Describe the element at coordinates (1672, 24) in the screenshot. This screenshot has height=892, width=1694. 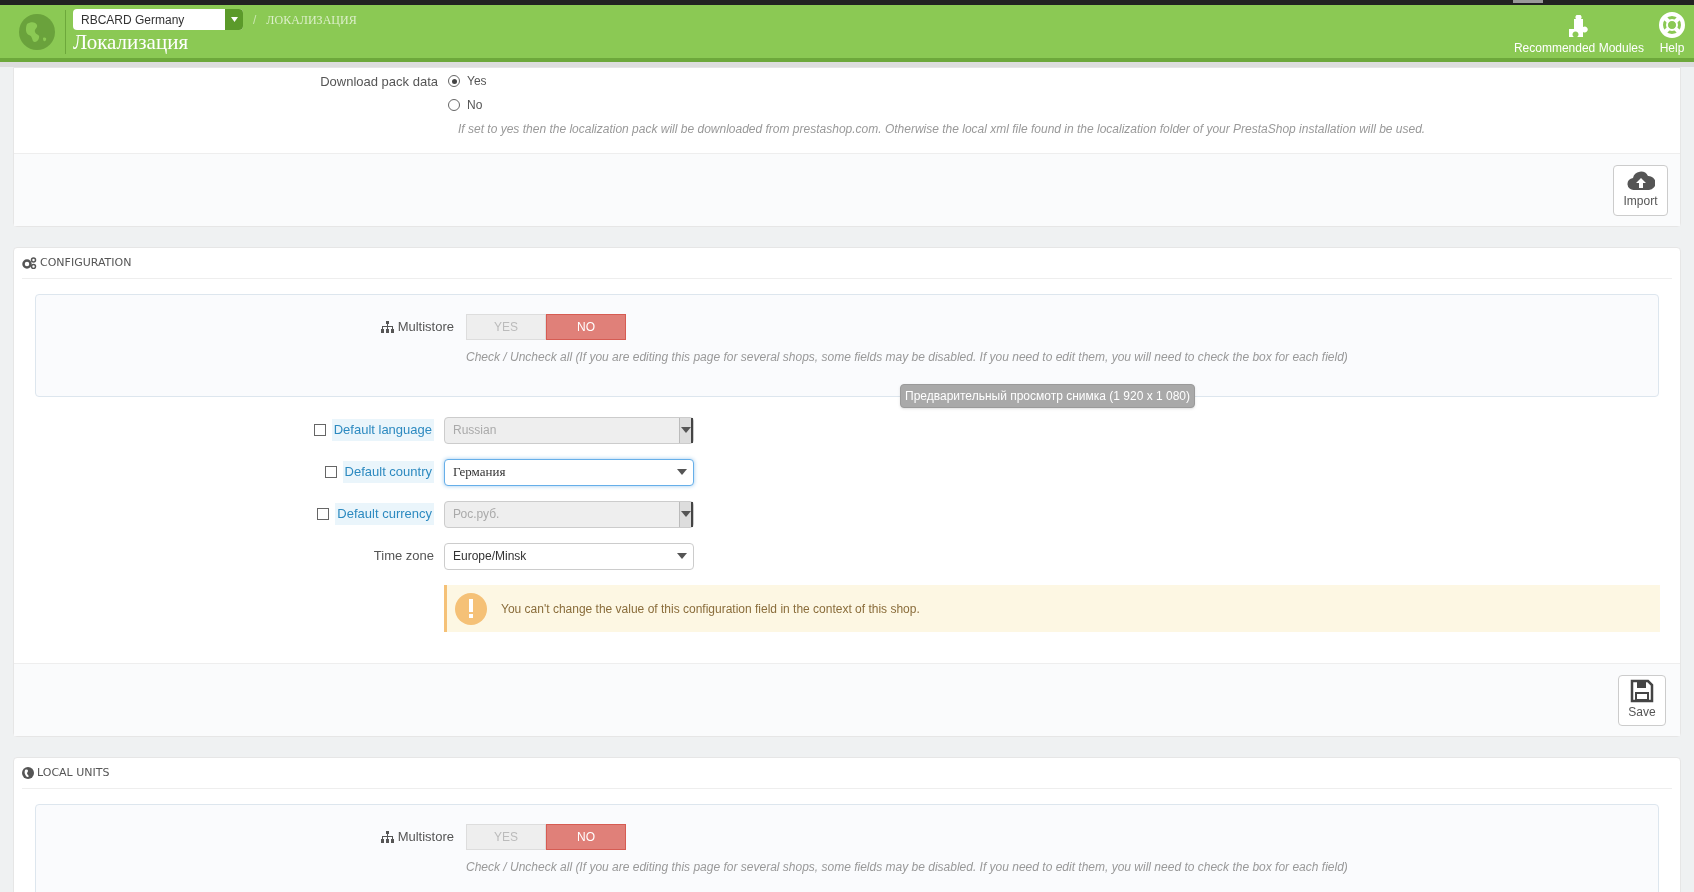
I see `lifebuoy-icon` at that location.